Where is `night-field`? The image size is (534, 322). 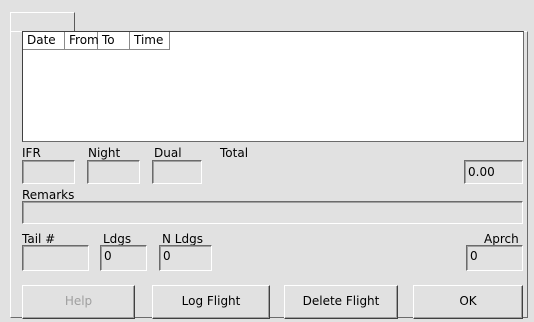 night-field is located at coordinates (113, 172).